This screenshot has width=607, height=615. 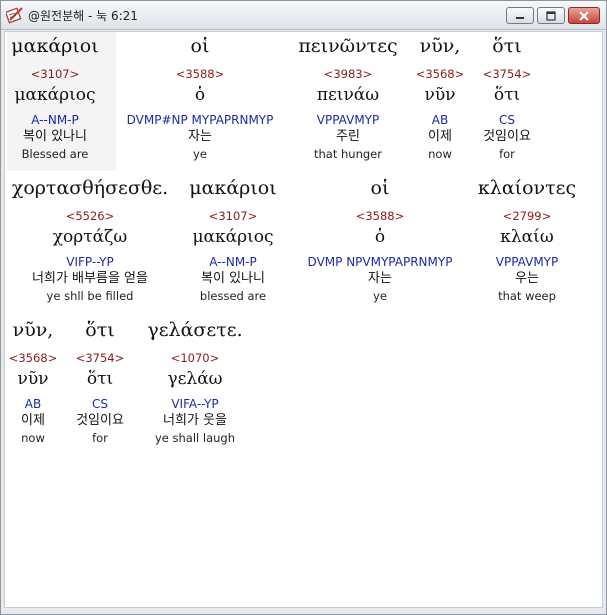 I want to click on english-gloss: blessed are, so click(x=233, y=296).